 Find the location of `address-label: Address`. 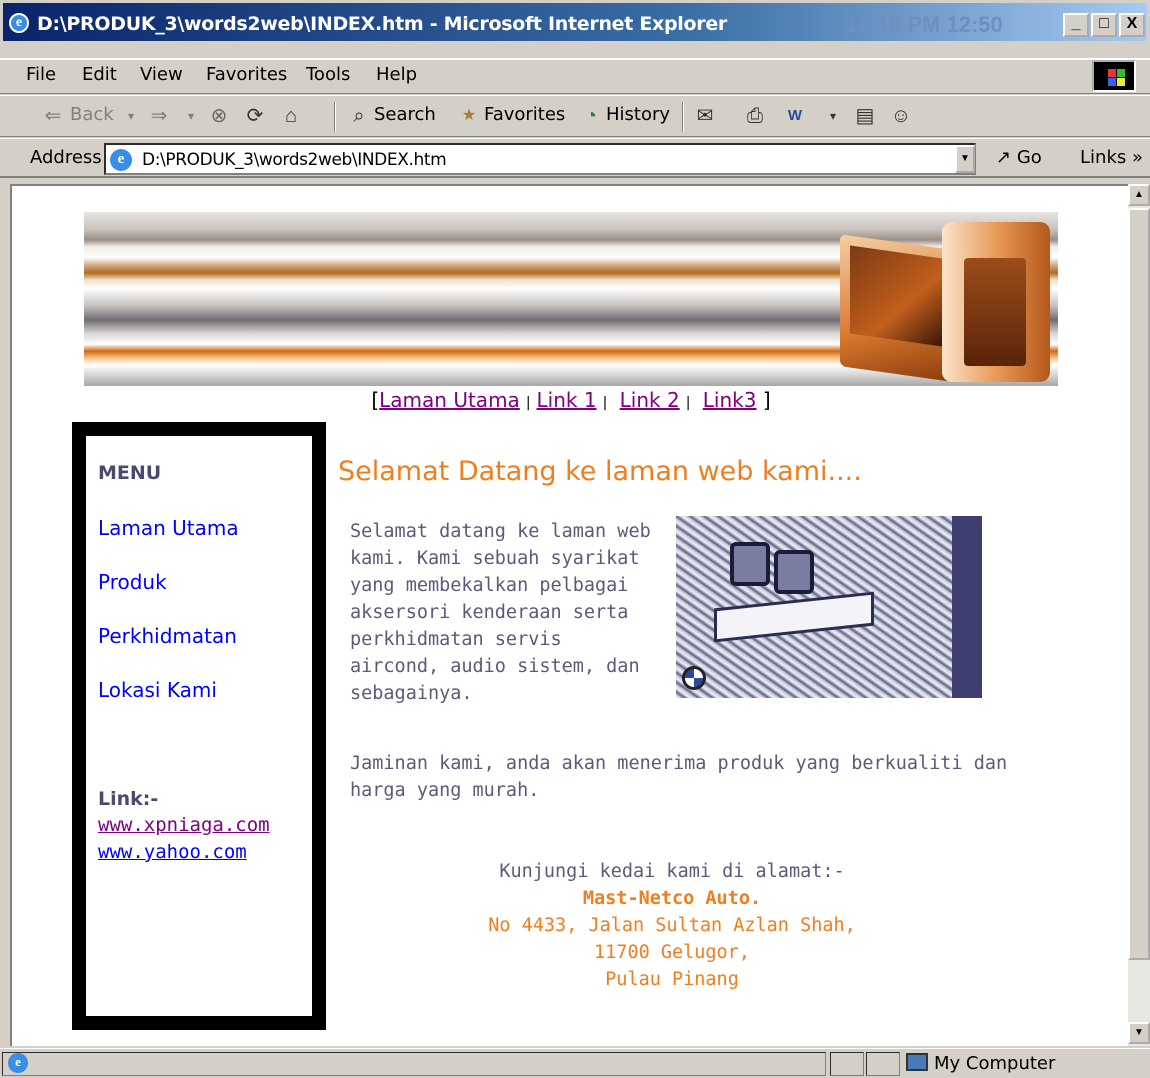

address-label: Address is located at coordinates (66, 157).